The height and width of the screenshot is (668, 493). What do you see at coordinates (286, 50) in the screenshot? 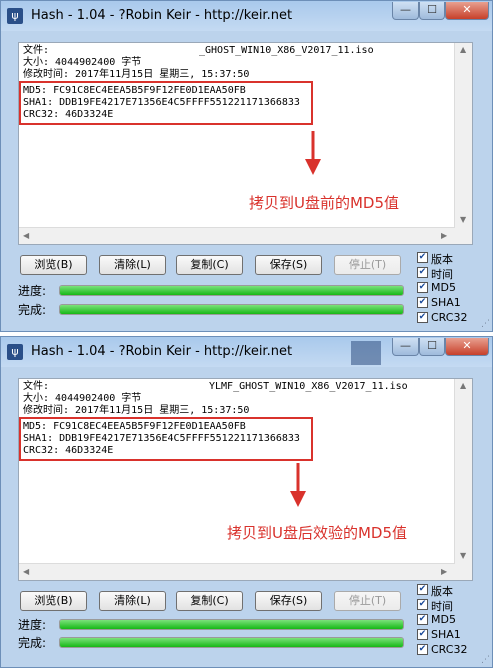
I see `file-name: _GHOST_WIN10_X86_V2017_11.iso` at bounding box center [286, 50].